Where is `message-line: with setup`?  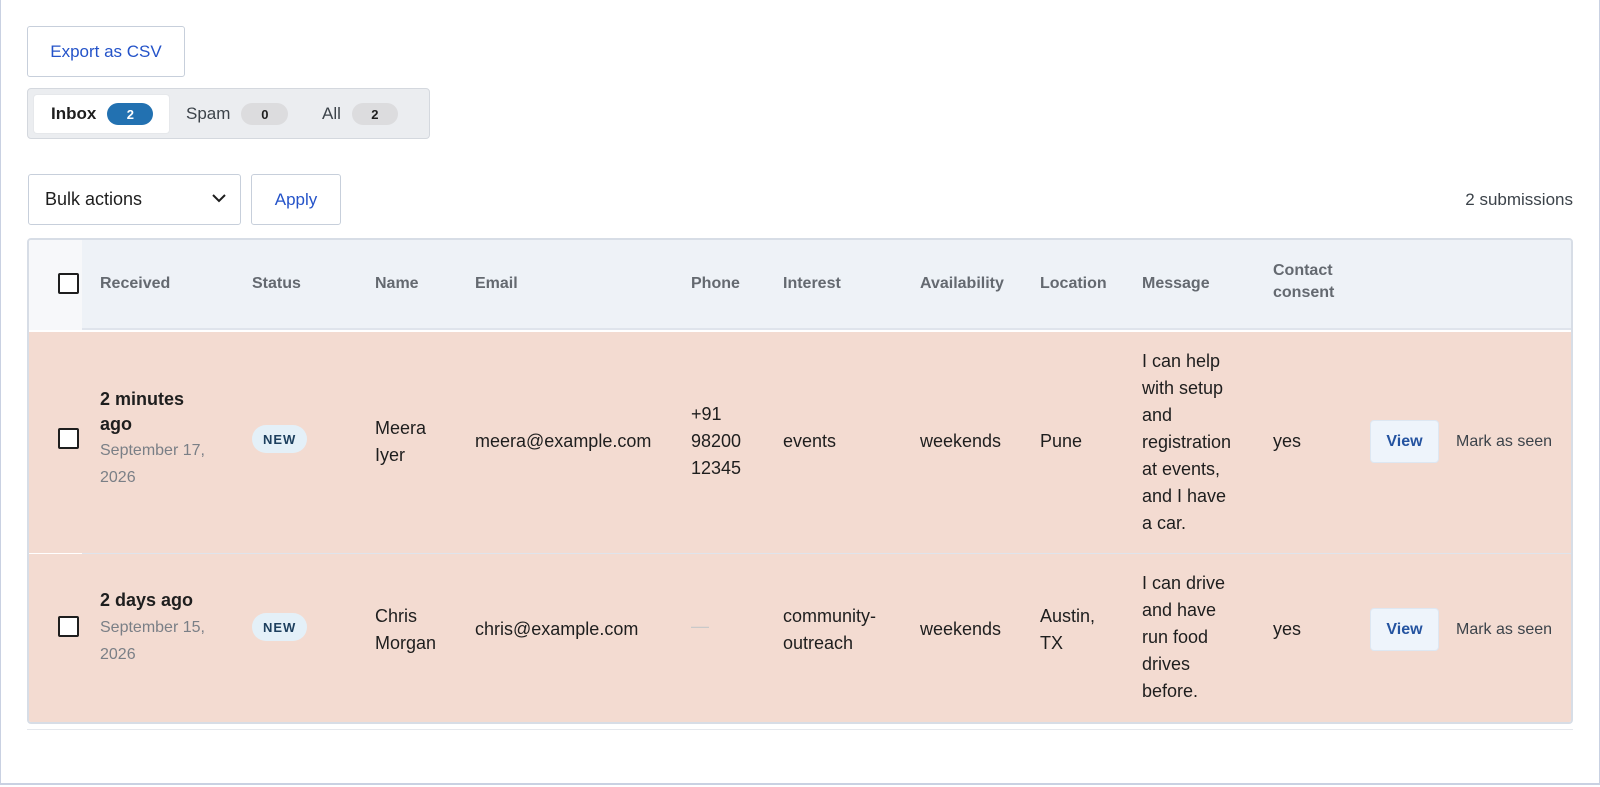
message-line: with setup is located at coordinates (1183, 388).